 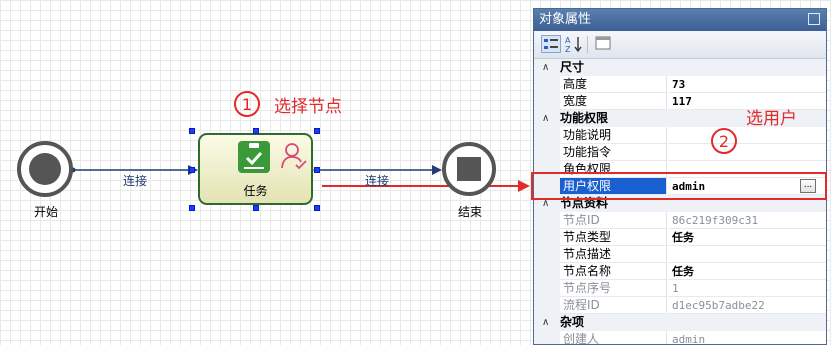 What do you see at coordinates (256, 131) in the screenshot?
I see `resize-handle-n` at bounding box center [256, 131].